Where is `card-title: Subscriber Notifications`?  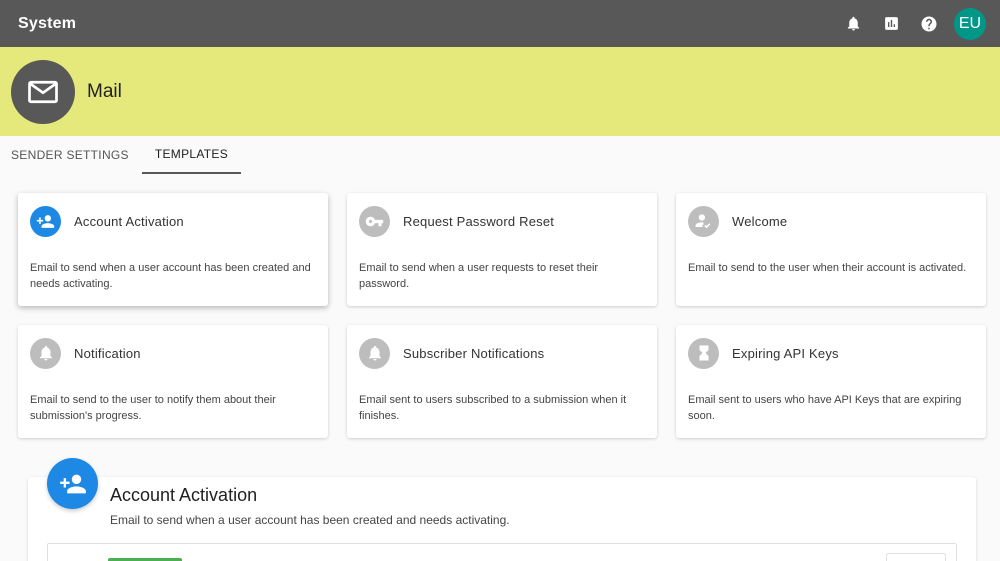 card-title: Subscriber Notifications is located at coordinates (474, 353).